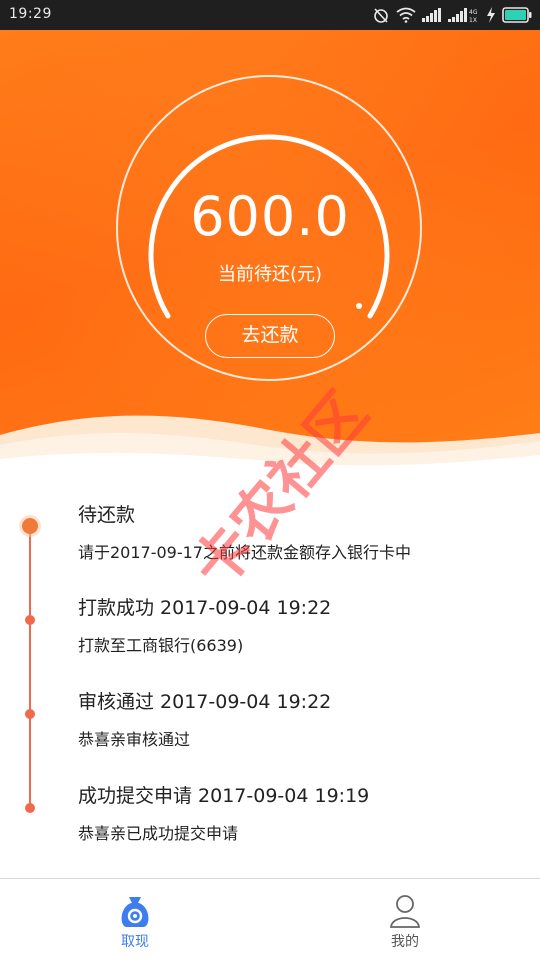  I want to click on status-bar: 19:29 4G 1X, so click(270, 15).